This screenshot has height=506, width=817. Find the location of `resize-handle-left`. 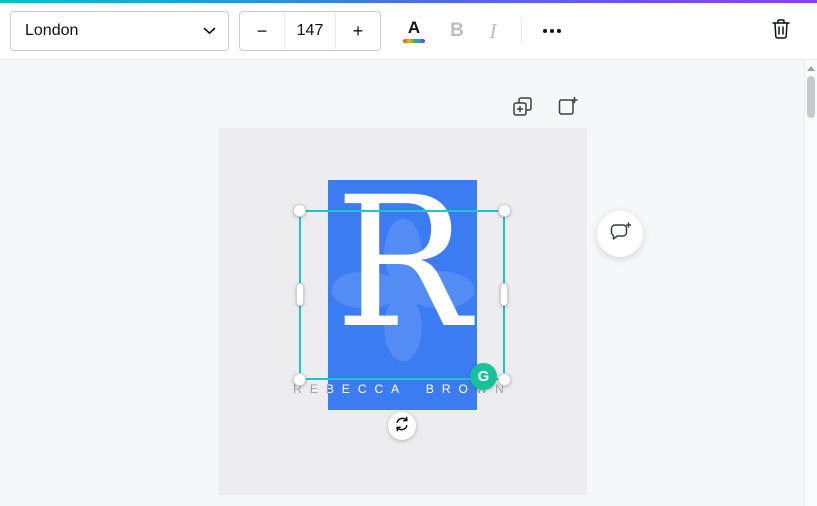

resize-handle-left is located at coordinates (300, 294).